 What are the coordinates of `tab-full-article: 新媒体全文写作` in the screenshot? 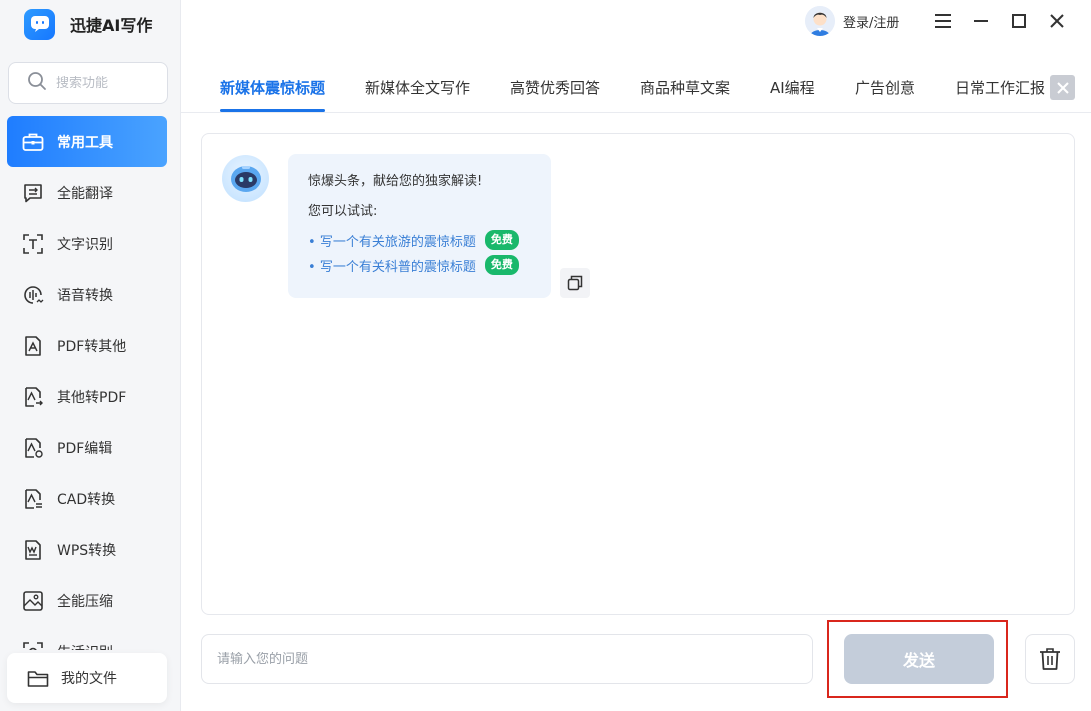 It's located at (417, 87).